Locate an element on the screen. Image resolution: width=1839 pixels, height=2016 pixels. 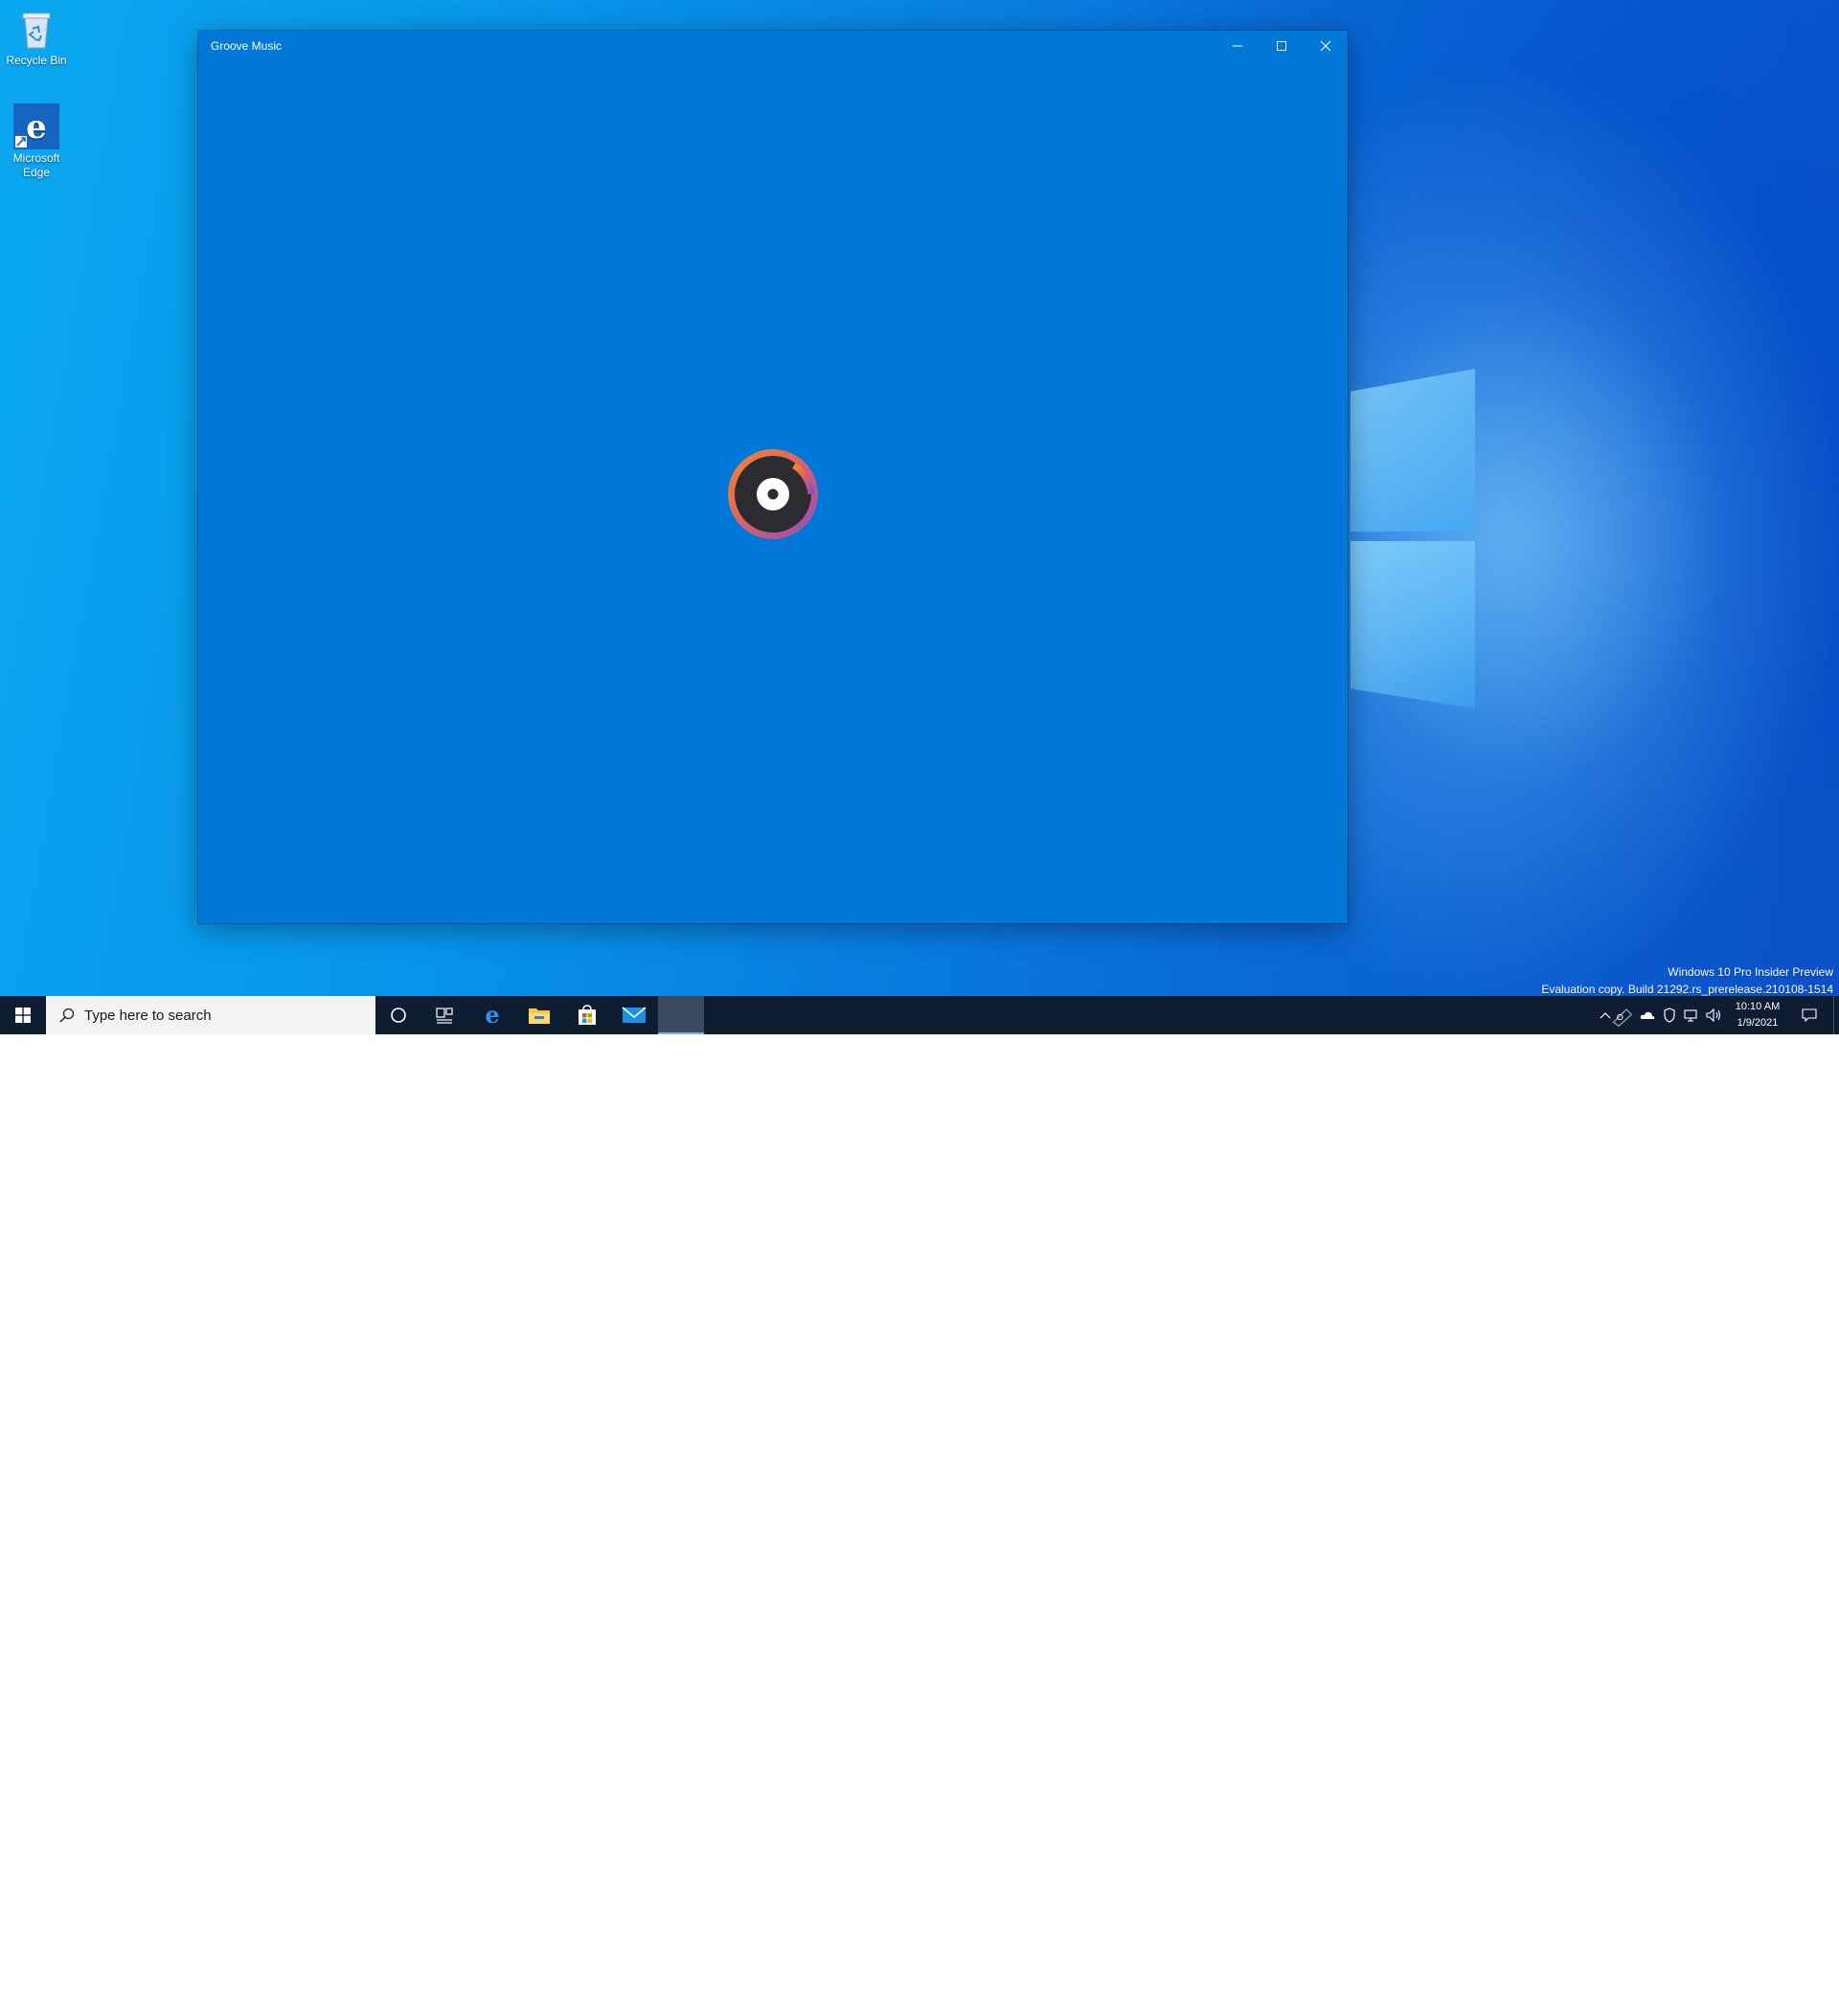
close-icon is located at coordinates (1325, 46).